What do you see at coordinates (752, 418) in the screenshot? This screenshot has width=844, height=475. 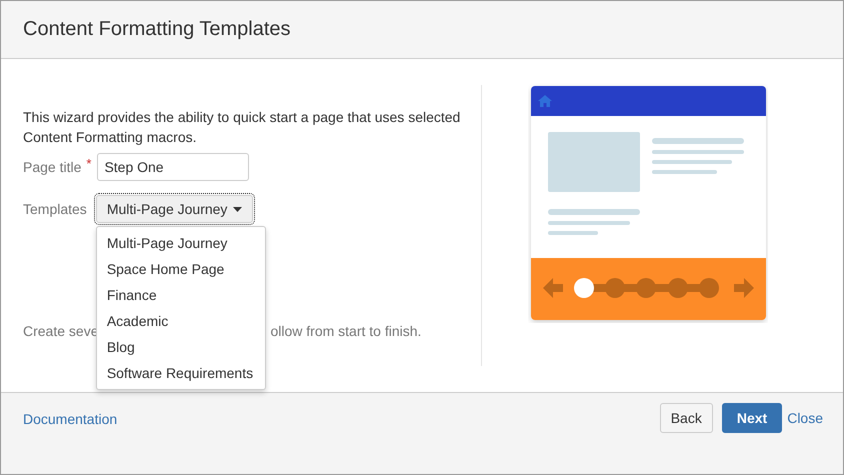 I see `next-button: Next` at bounding box center [752, 418].